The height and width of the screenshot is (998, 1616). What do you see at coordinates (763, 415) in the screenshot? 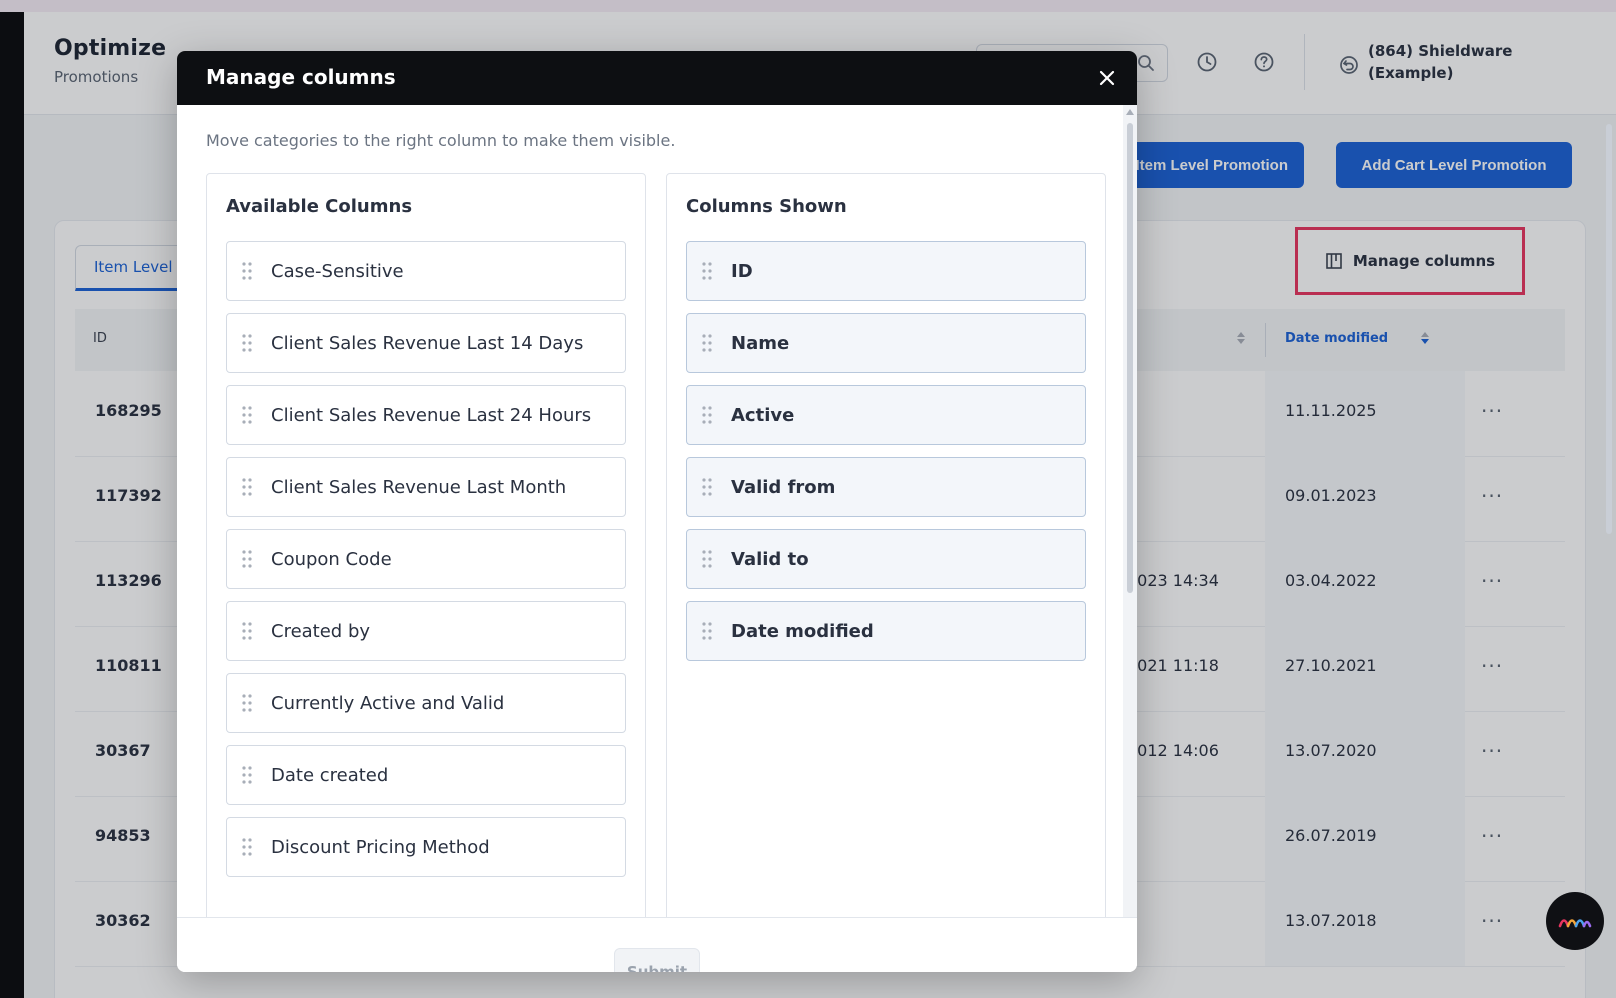
I see `shown-column-label: Active` at bounding box center [763, 415].